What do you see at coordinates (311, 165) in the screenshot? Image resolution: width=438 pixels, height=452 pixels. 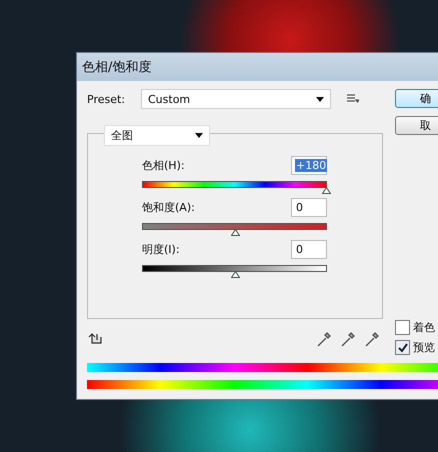 I see `value-text: +180` at bounding box center [311, 165].